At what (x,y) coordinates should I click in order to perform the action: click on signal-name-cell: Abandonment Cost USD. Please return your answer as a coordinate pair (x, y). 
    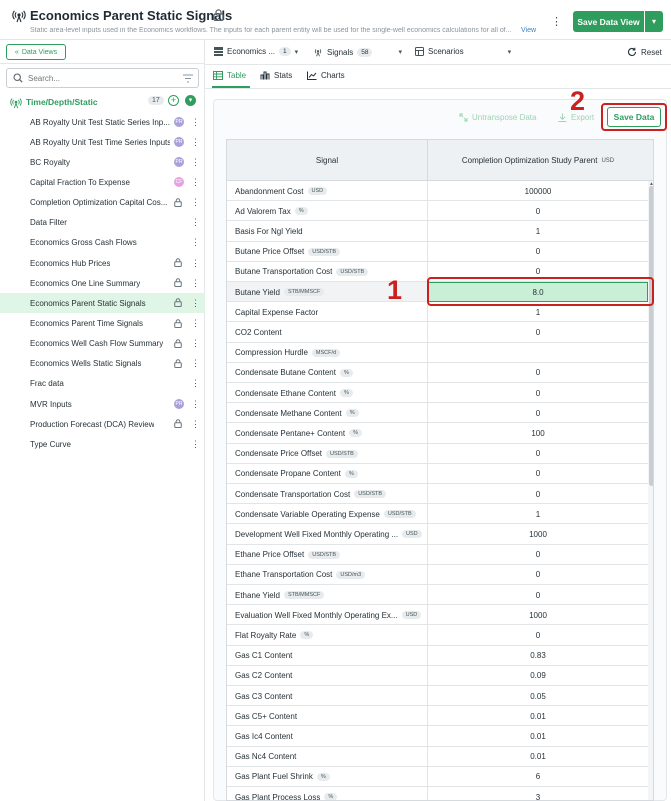
    Looking at the image, I should click on (327, 191).